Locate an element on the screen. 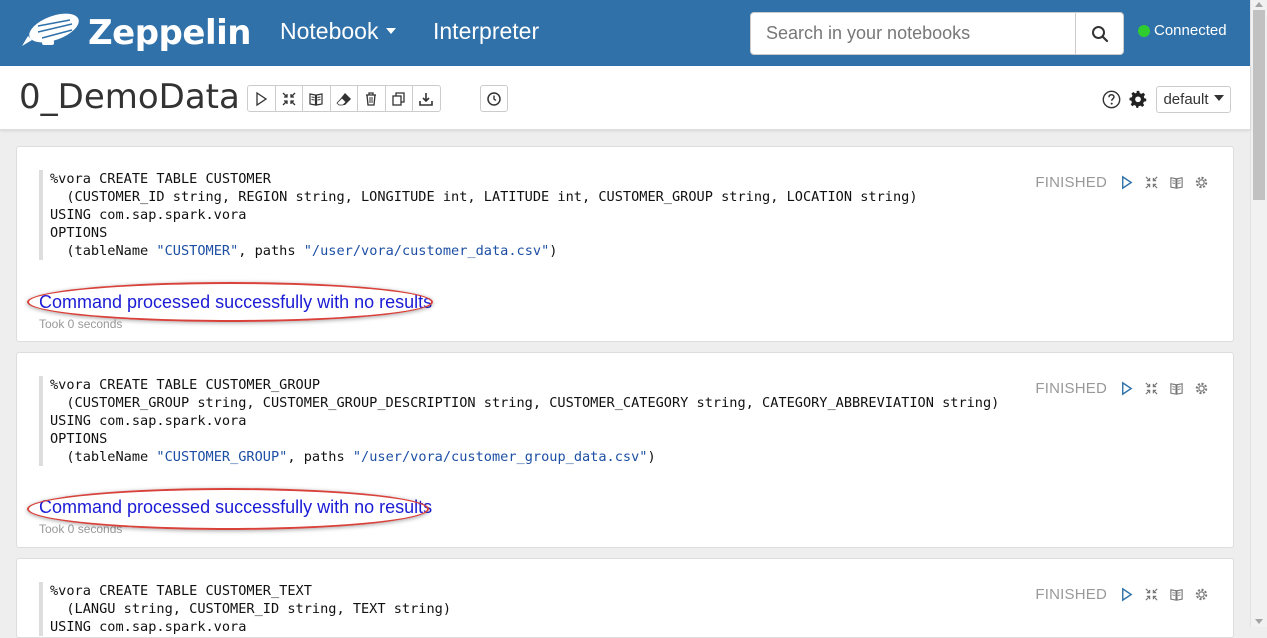 The image size is (1267, 638). notebook-menu-label: Notebook is located at coordinates (329, 31).